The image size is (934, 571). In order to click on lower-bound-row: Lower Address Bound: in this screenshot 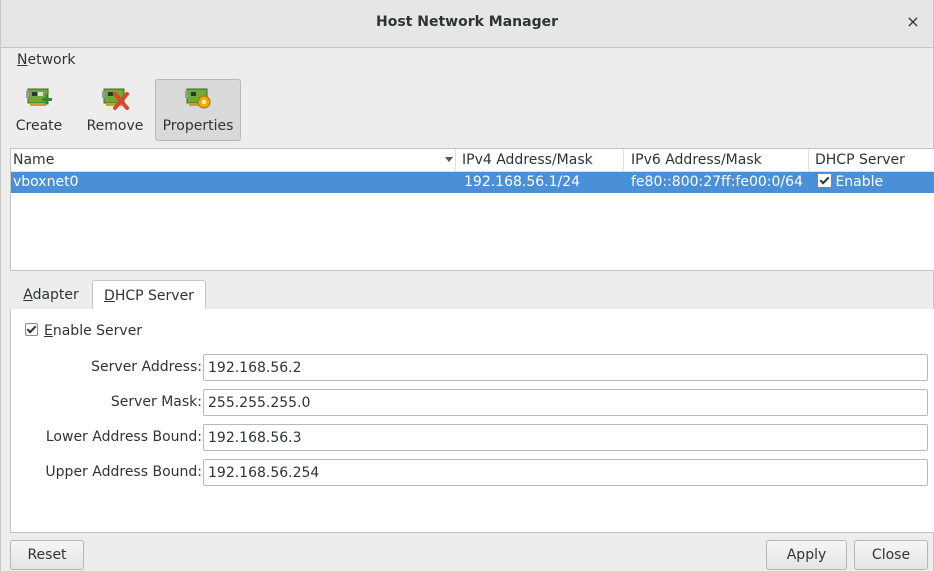, I will do `click(471, 437)`.